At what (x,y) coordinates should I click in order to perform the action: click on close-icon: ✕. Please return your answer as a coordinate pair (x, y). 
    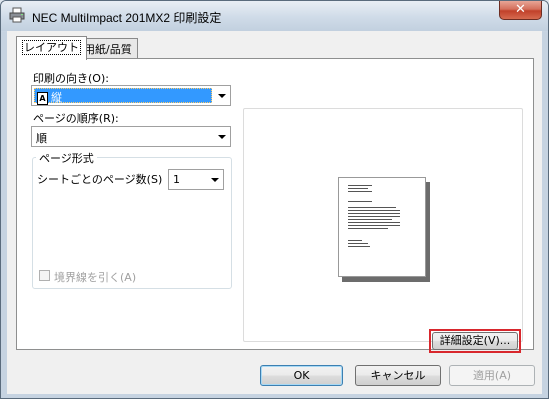
    Looking at the image, I should click on (520, 9).